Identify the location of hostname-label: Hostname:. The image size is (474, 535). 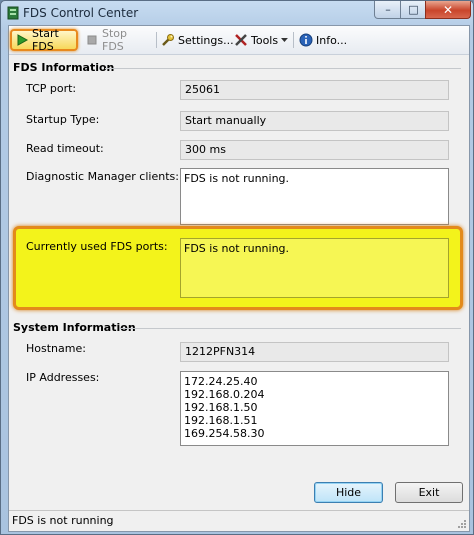
(56, 348).